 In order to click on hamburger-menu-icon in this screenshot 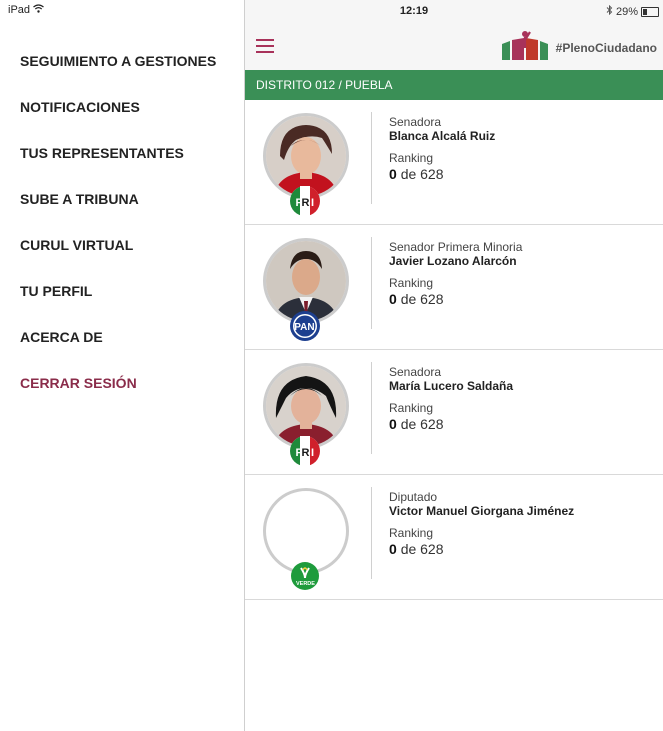, I will do `click(265, 46)`.